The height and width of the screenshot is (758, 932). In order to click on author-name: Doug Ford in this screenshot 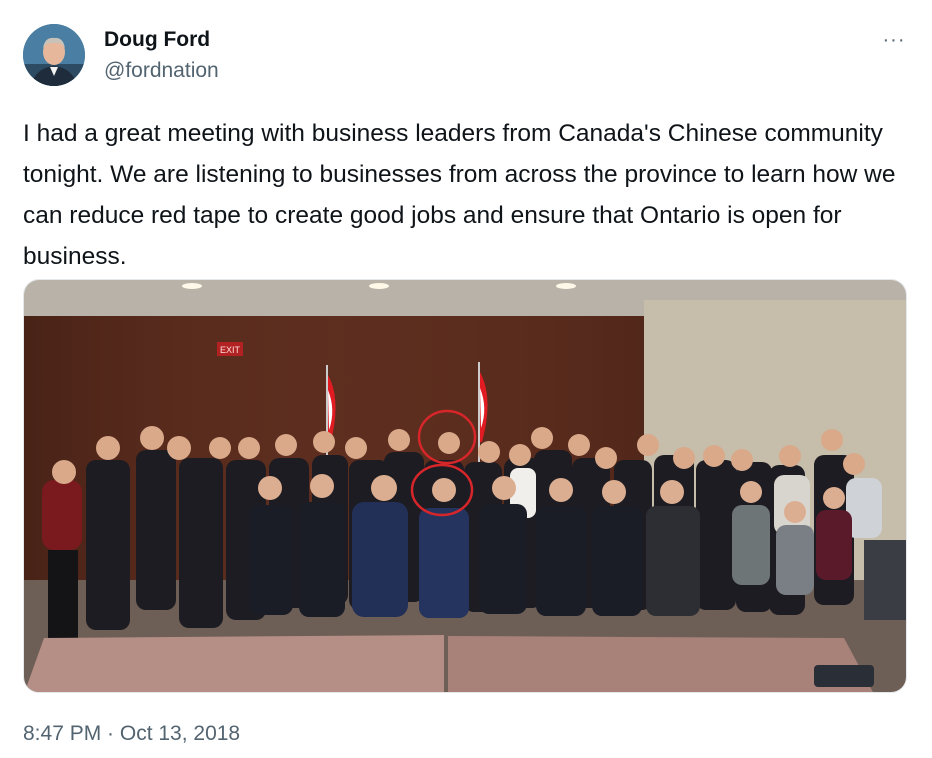, I will do `click(157, 40)`.